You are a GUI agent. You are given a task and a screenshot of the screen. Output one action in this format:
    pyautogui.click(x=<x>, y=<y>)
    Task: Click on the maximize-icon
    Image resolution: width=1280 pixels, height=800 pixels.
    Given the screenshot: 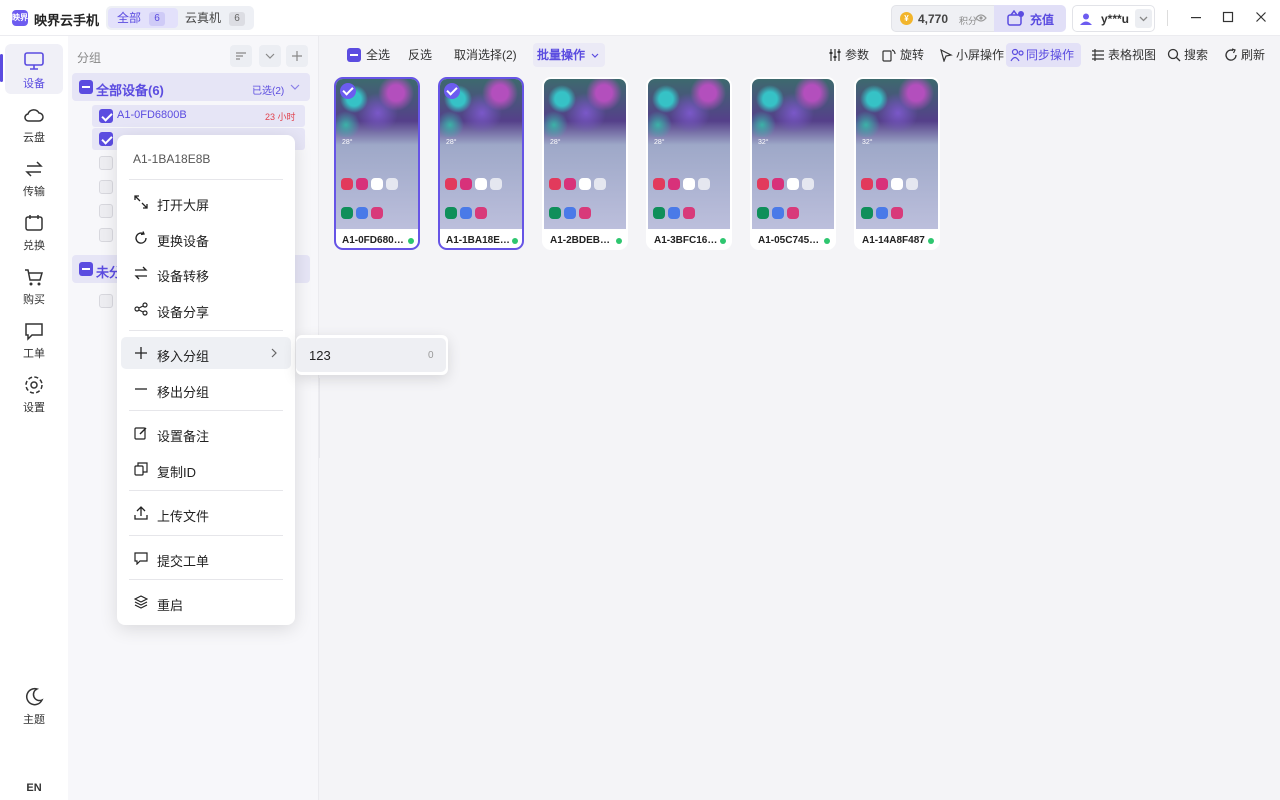 What is the action you would take?
    pyautogui.click(x=1228, y=17)
    